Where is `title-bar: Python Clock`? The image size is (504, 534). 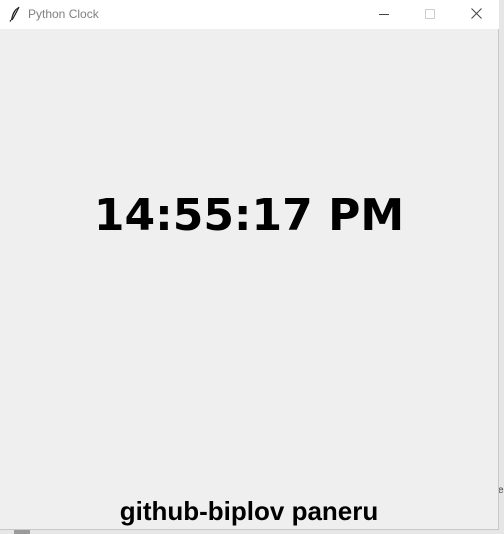
title-bar: Python Clock is located at coordinates (249, 14).